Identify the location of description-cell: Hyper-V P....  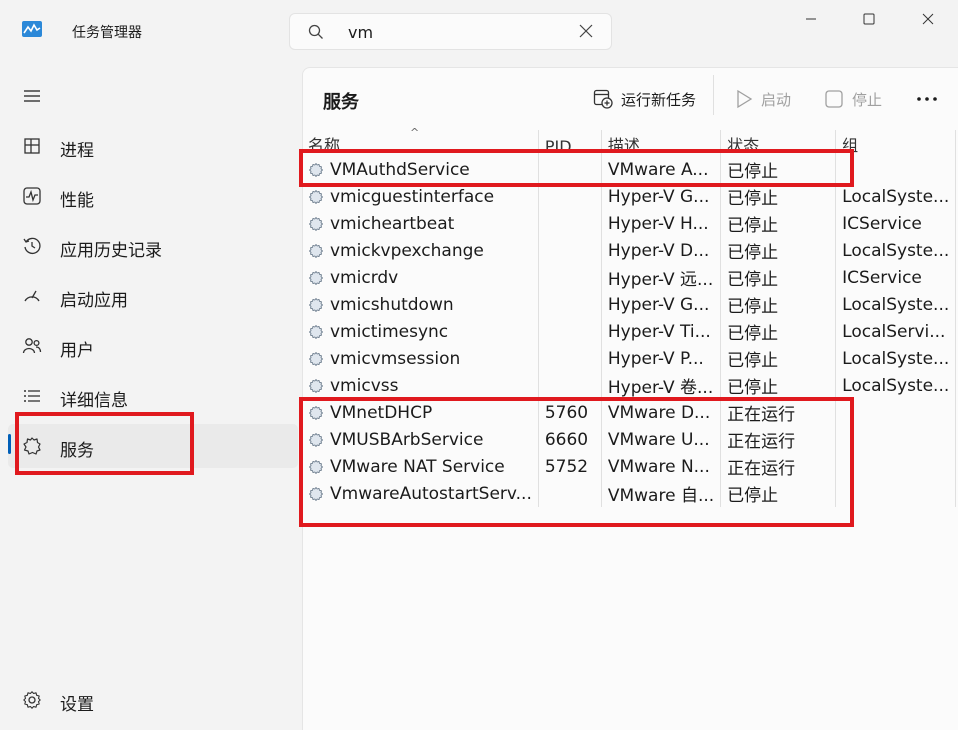
(661, 358).